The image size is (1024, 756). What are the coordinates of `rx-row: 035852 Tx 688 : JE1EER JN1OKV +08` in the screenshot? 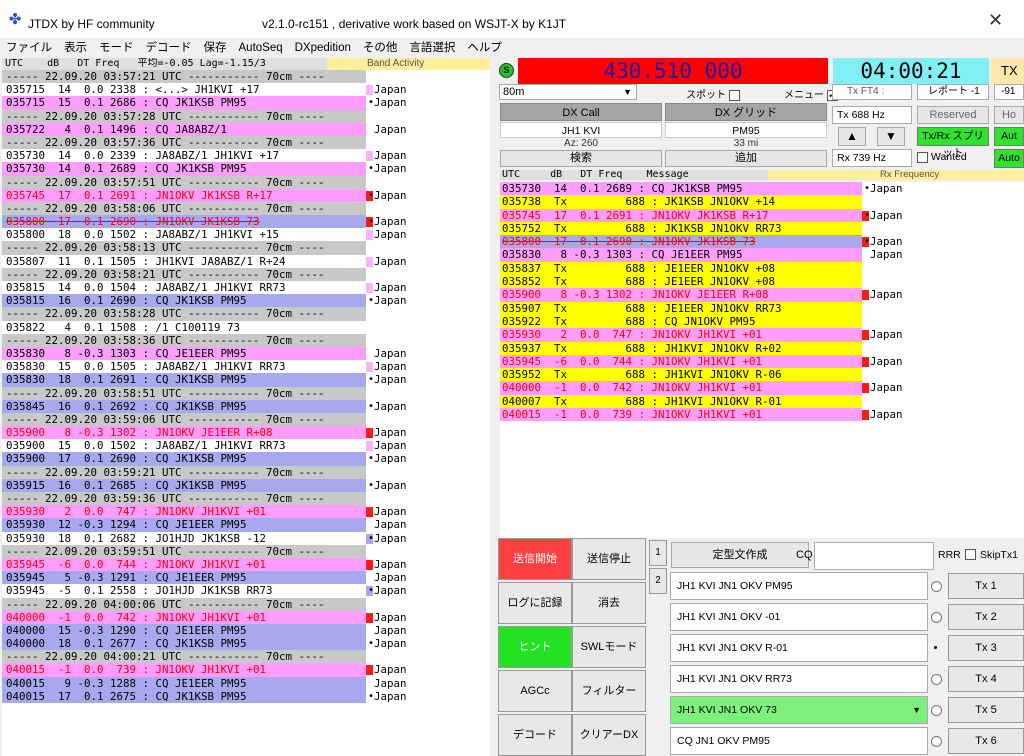 It's located at (762, 282).